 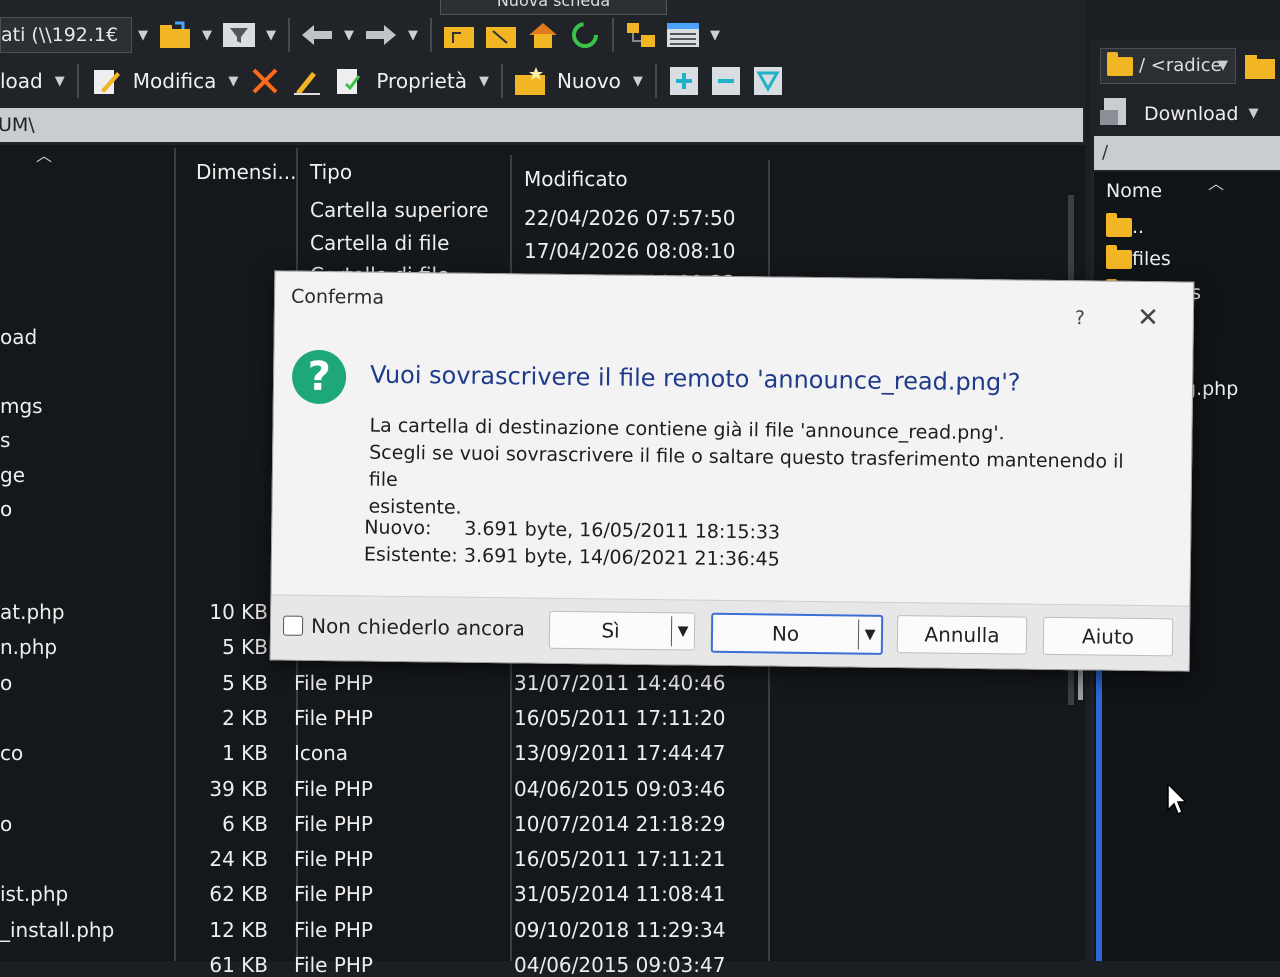 What do you see at coordinates (619, 859) in the screenshot?
I see `row-modified: 16/05/2011 17:11:21` at bounding box center [619, 859].